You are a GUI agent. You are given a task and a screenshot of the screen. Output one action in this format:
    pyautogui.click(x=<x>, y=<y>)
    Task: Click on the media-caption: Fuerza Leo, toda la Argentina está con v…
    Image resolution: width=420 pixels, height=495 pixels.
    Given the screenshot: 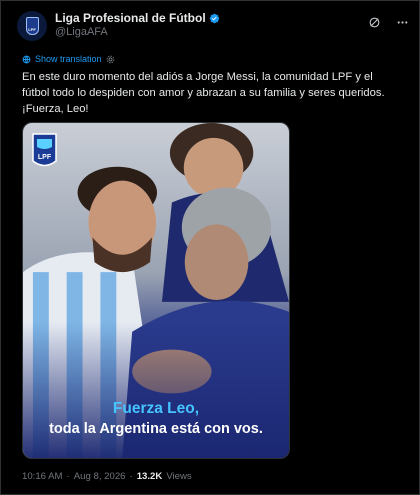 What is the action you would take?
    pyautogui.click(x=156, y=419)
    